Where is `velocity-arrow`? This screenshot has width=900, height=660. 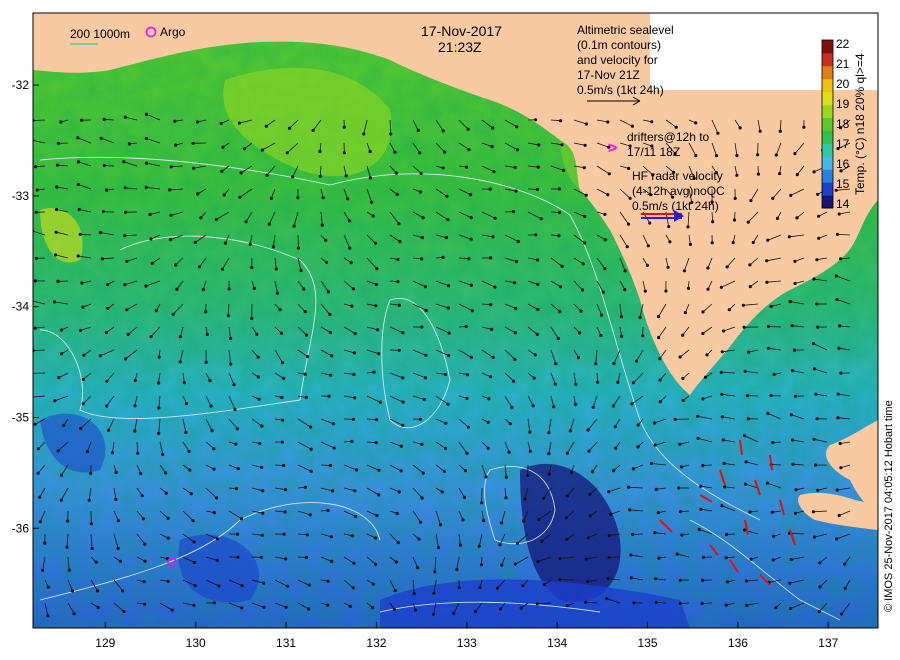 velocity-arrow is located at coordinates (615, 557).